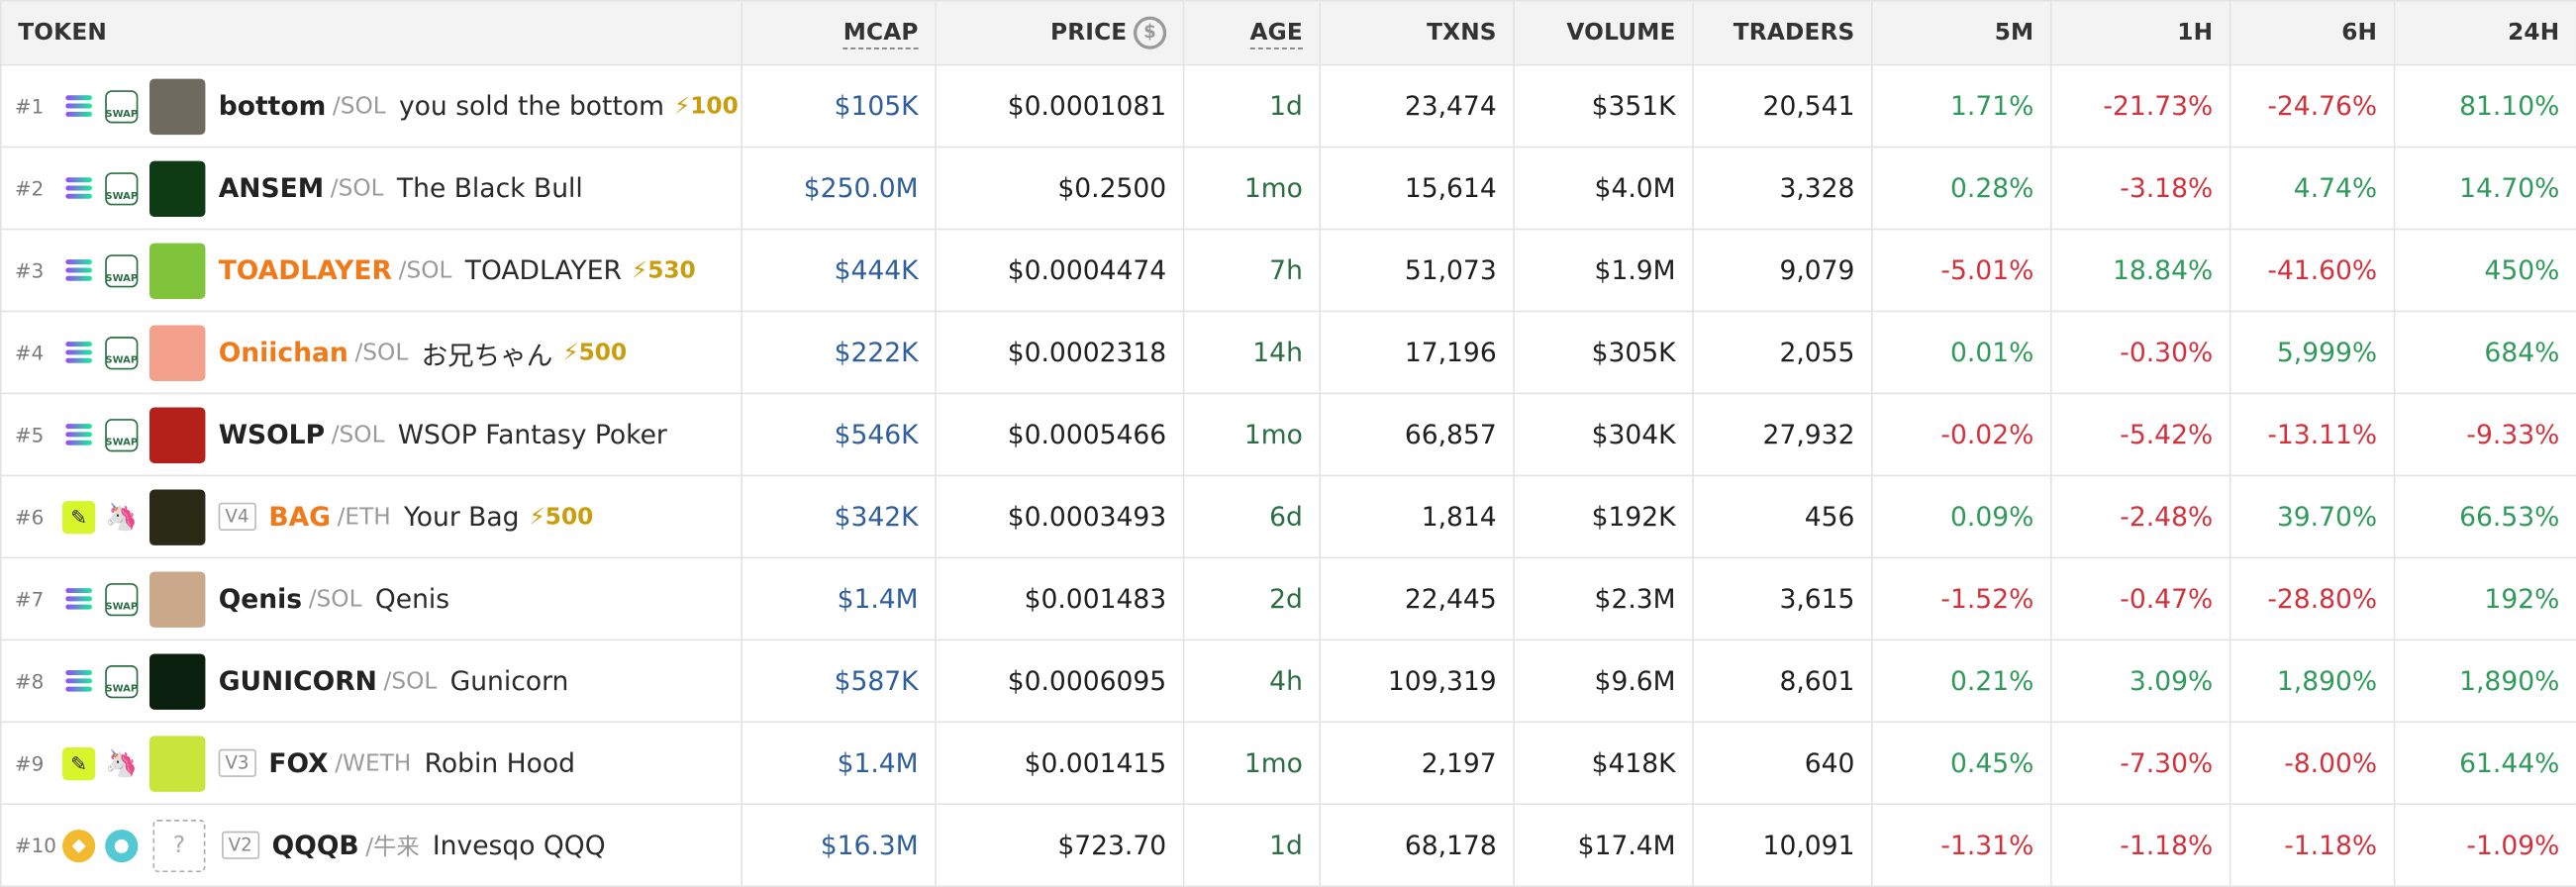 The image size is (2576, 887). Describe the element at coordinates (1783, 598) in the screenshot. I see `traders-cell: 3,615` at that location.